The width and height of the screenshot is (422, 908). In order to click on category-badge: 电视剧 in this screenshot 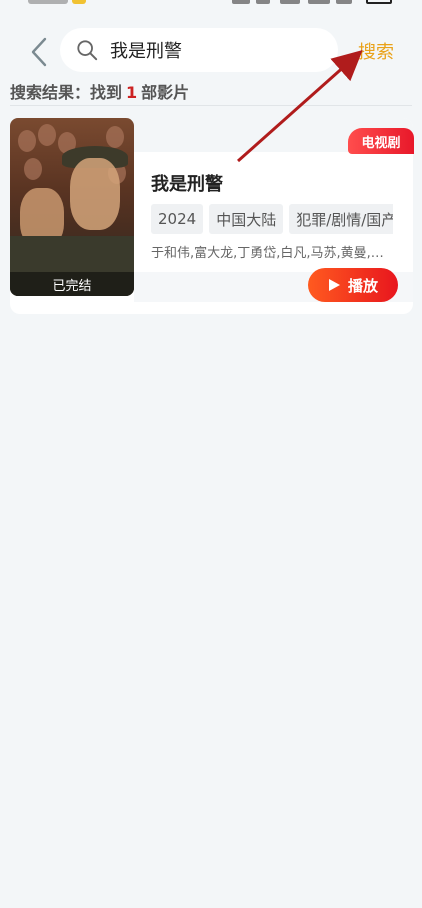, I will do `click(381, 141)`.